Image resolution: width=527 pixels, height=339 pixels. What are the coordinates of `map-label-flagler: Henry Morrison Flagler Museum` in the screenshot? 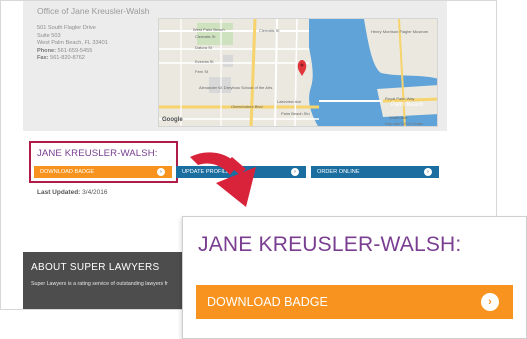 It's located at (400, 31).